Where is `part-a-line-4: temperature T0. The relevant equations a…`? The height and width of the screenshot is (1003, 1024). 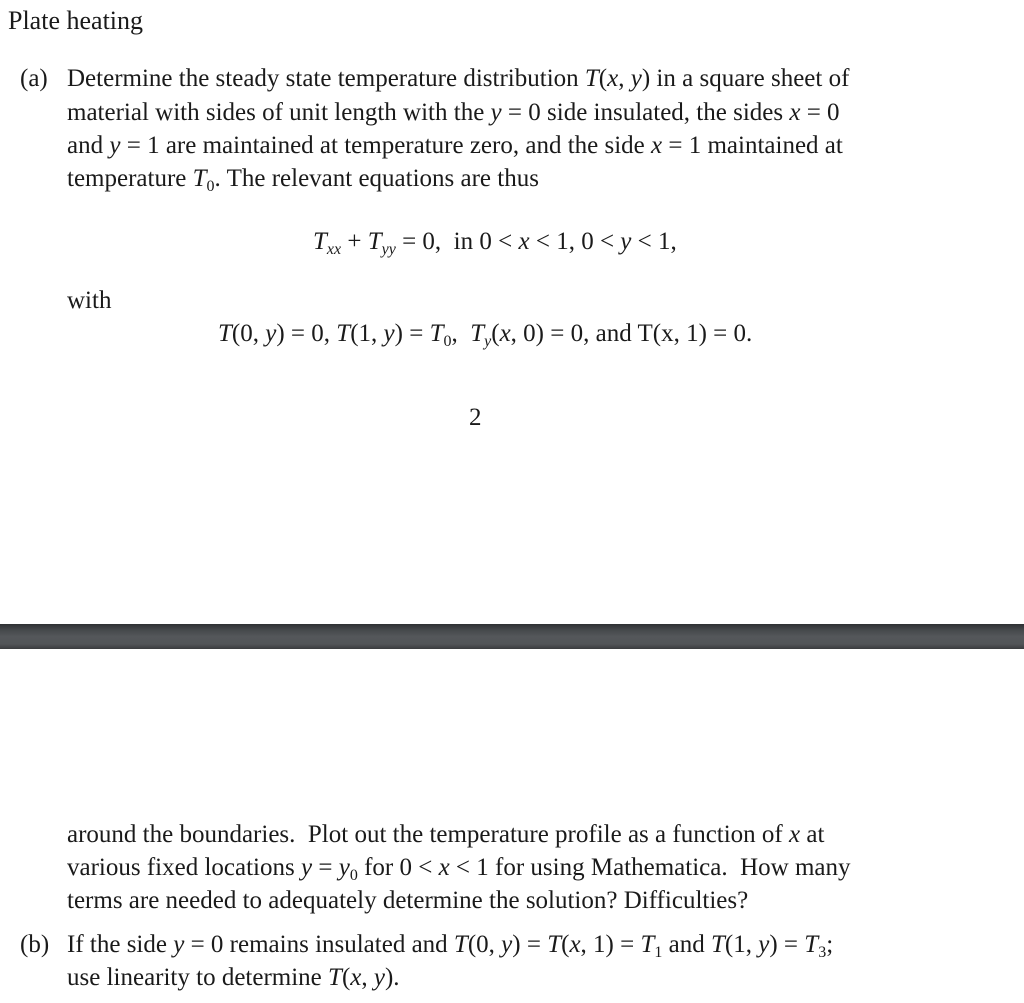
part-a-line-4: temperature T0. The relevant equations a… is located at coordinates (303, 180).